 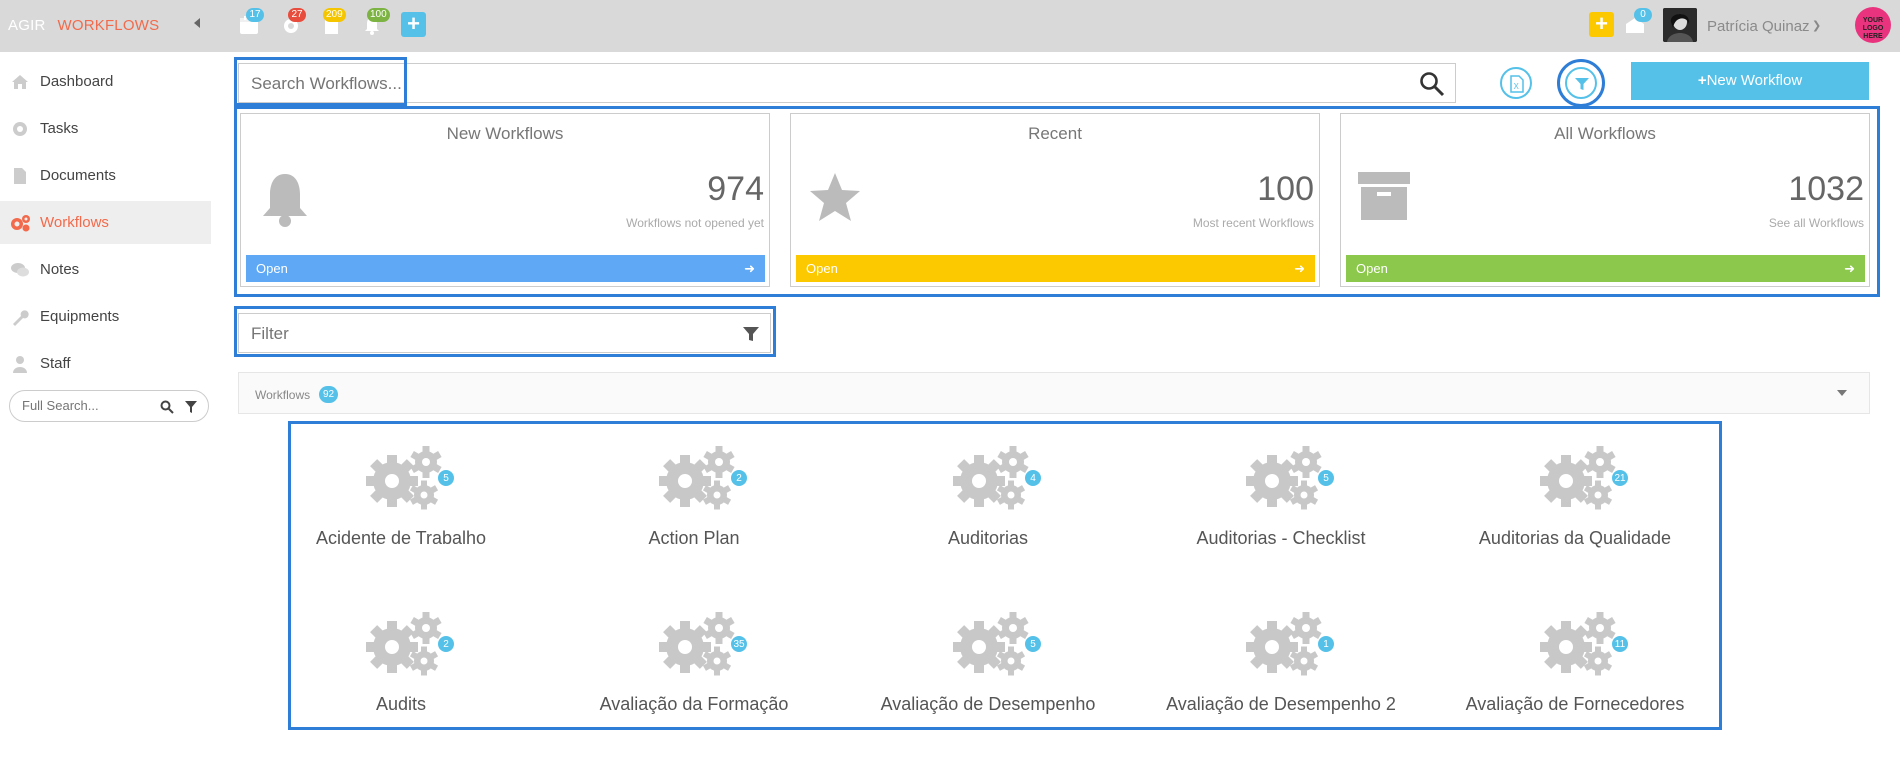 I want to click on highlight-filter-toggle, so click(x=1581, y=83).